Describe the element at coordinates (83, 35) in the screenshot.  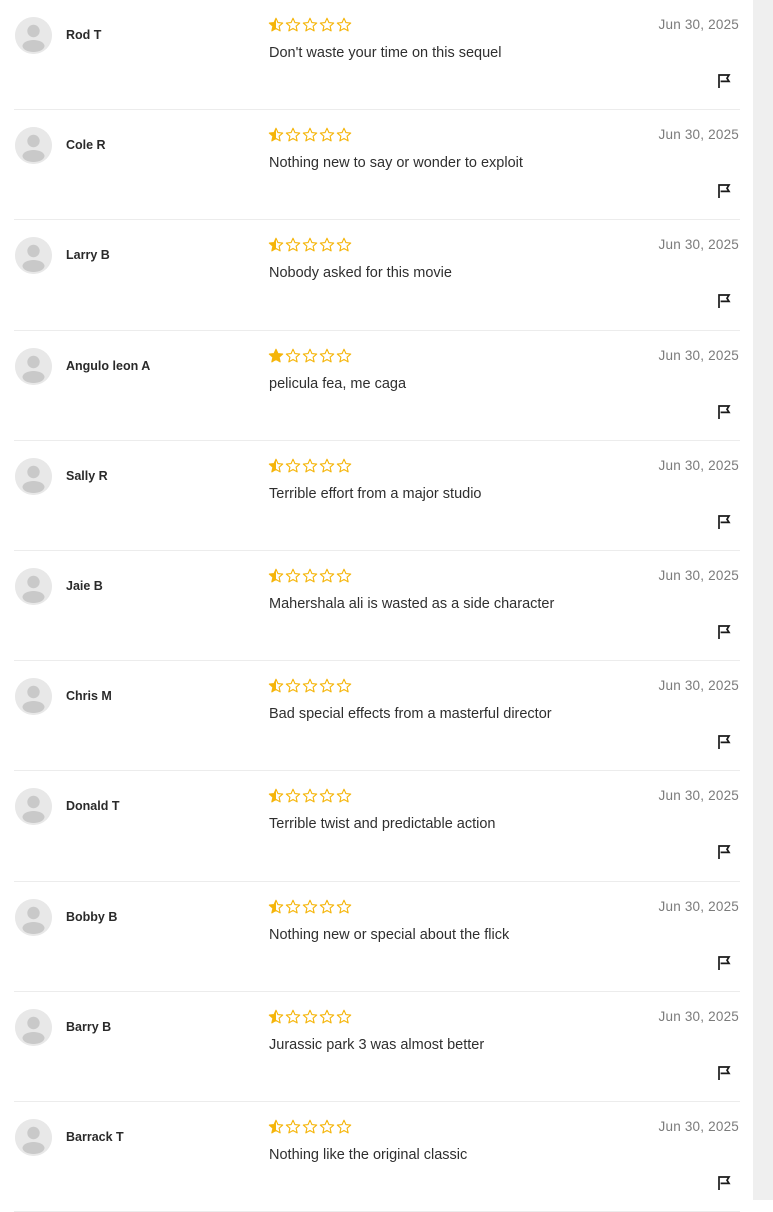
I see `reviewer-name: Rod T` at that location.